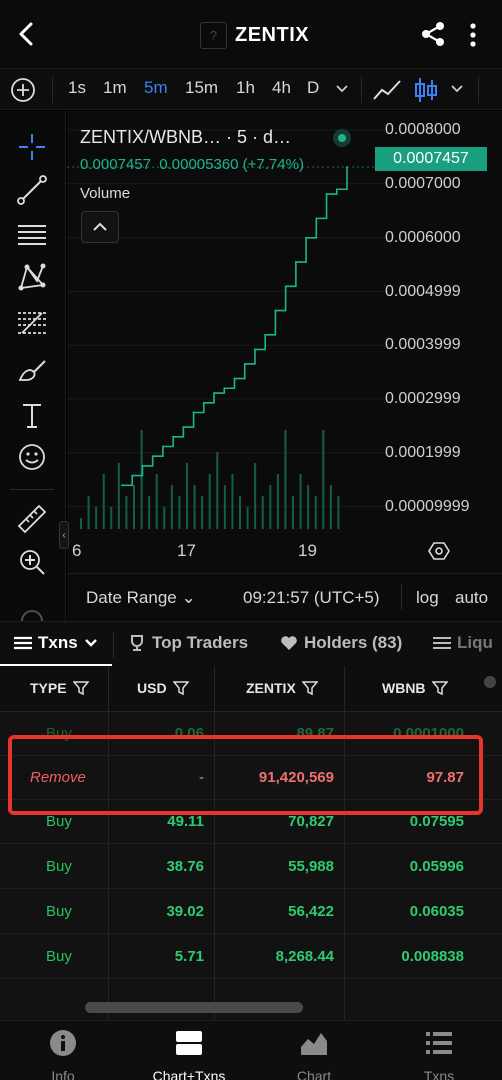 This screenshot has height=1080, width=502. I want to click on token-title-group: ? ZENTIX, so click(254, 35).